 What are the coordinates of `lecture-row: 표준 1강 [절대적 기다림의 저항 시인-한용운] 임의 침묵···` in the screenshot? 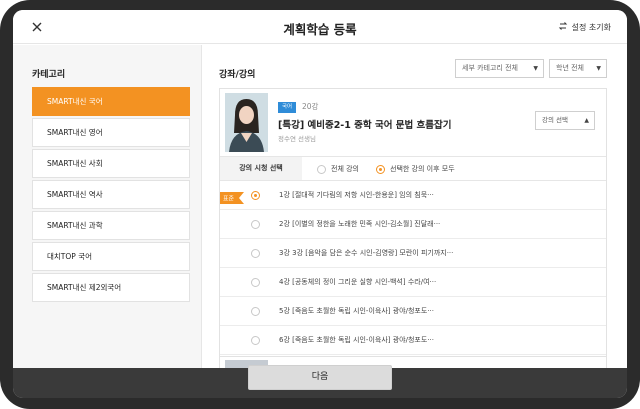 It's located at (413, 195).